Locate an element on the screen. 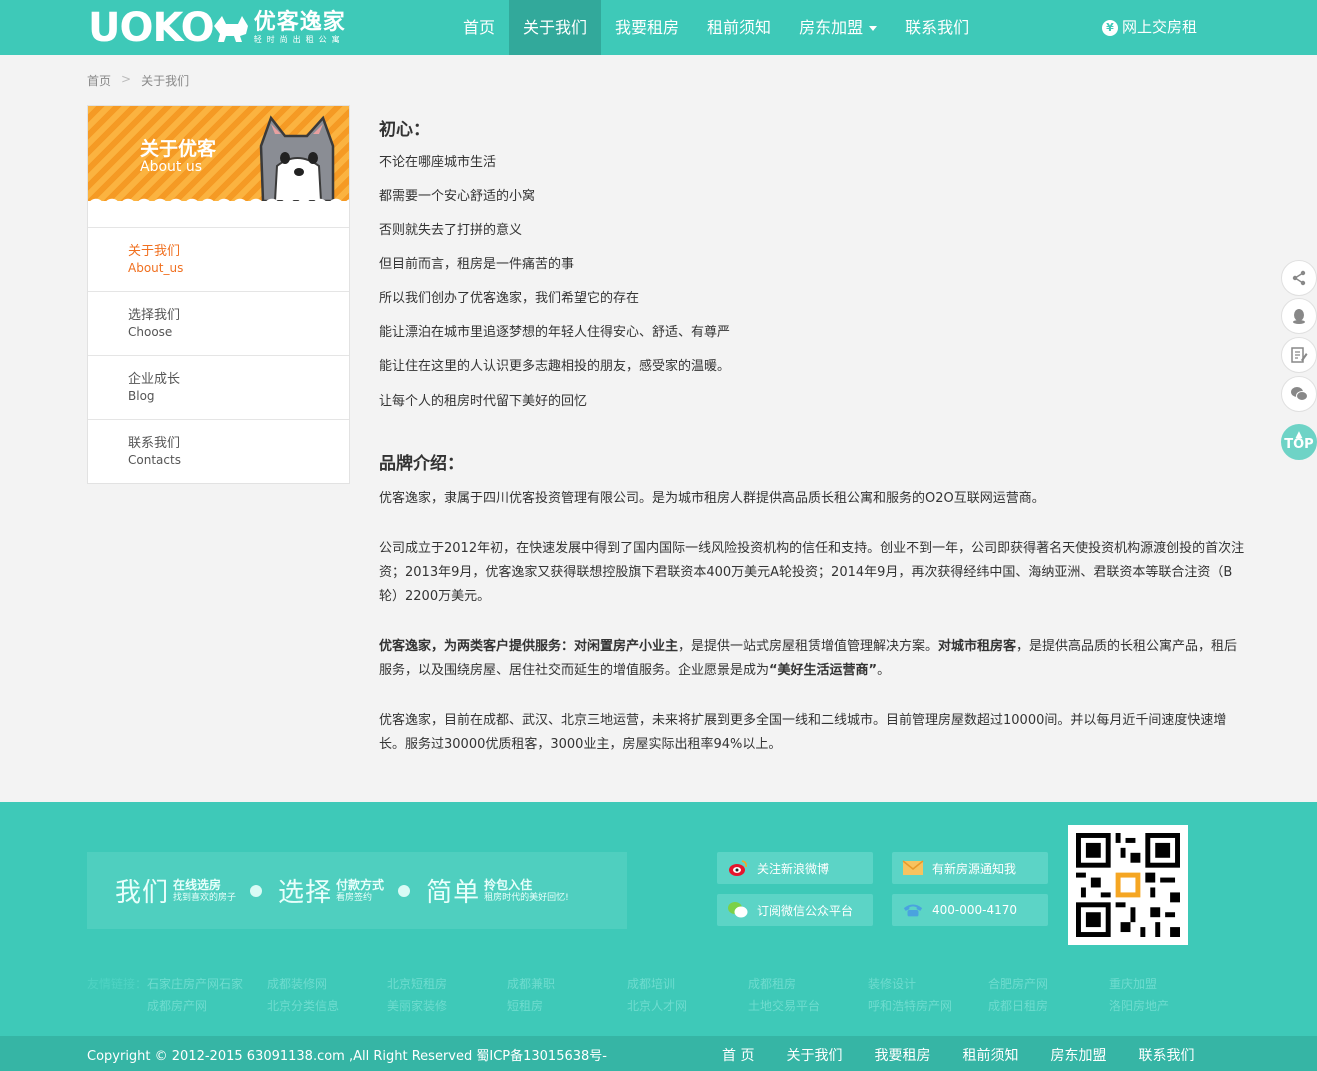 The width and height of the screenshot is (1317, 1071). phone-button: 400-000-4170 is located at coordinates (970, 910).